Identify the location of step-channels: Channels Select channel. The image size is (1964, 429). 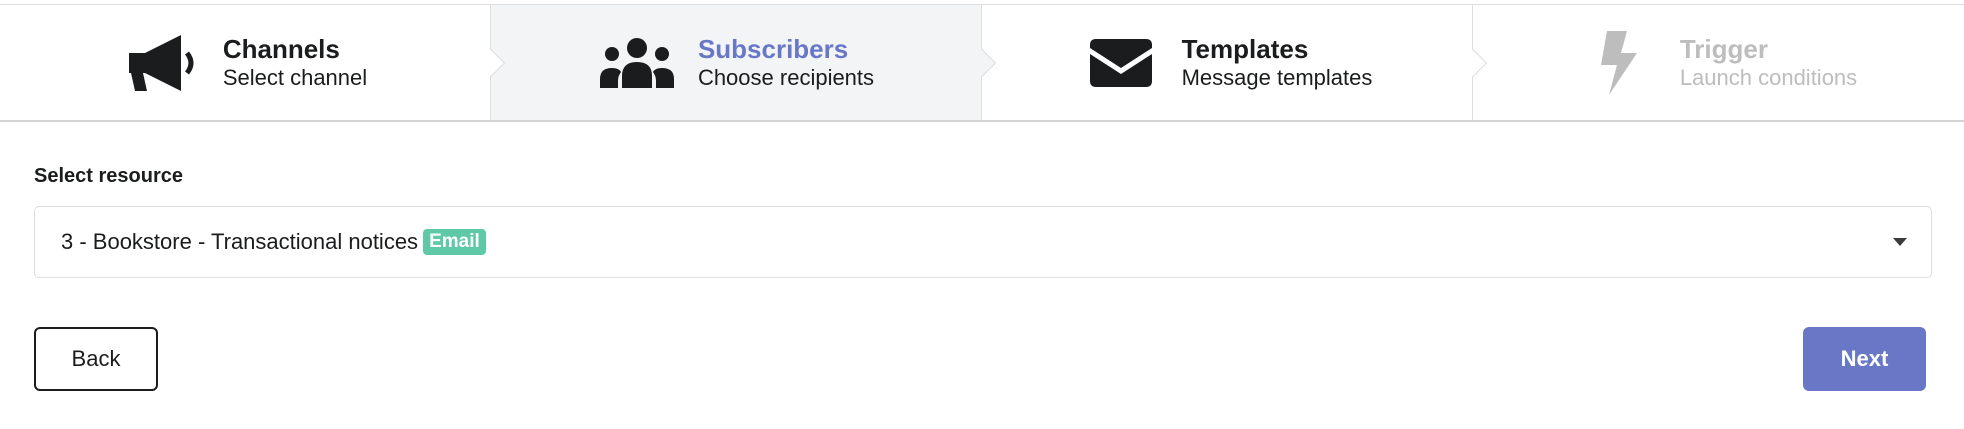
(253, 62).